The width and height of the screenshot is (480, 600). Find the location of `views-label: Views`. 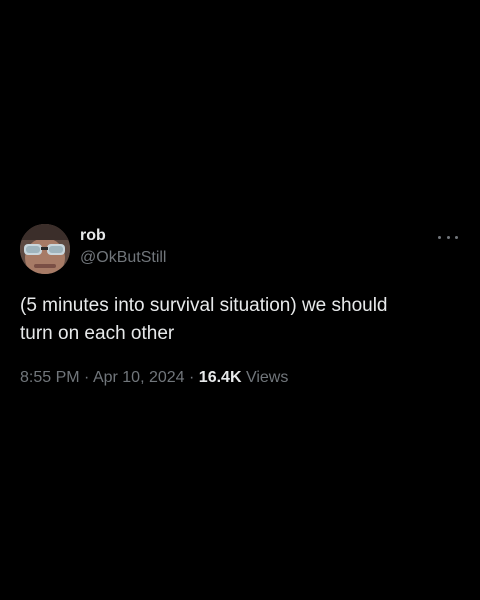

views-label: Views is located at coordinates (267, 377).